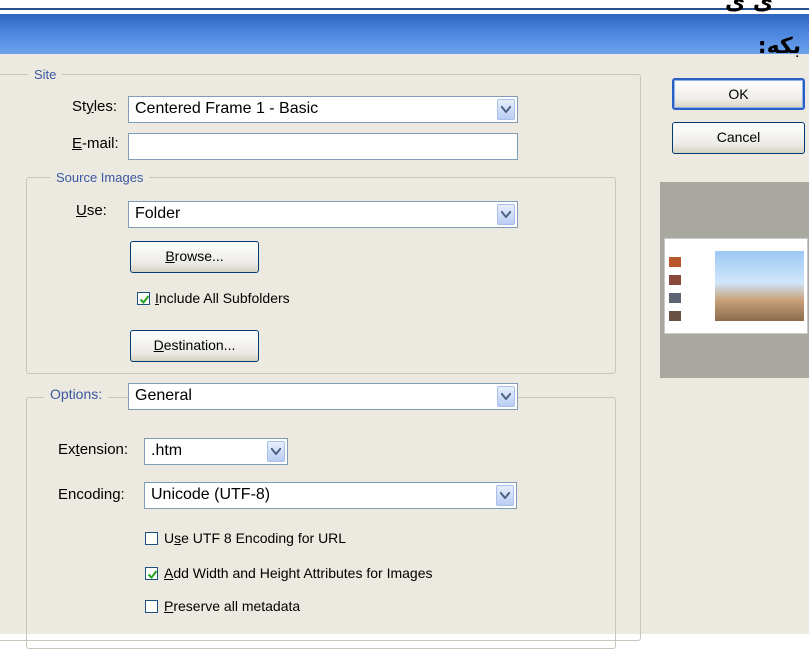 This screenshot has width=809, height=649. What do you see at coordinates (91, 210) in the screenshot?
I see `use-label: Use:` at bounding box center [91, 210].